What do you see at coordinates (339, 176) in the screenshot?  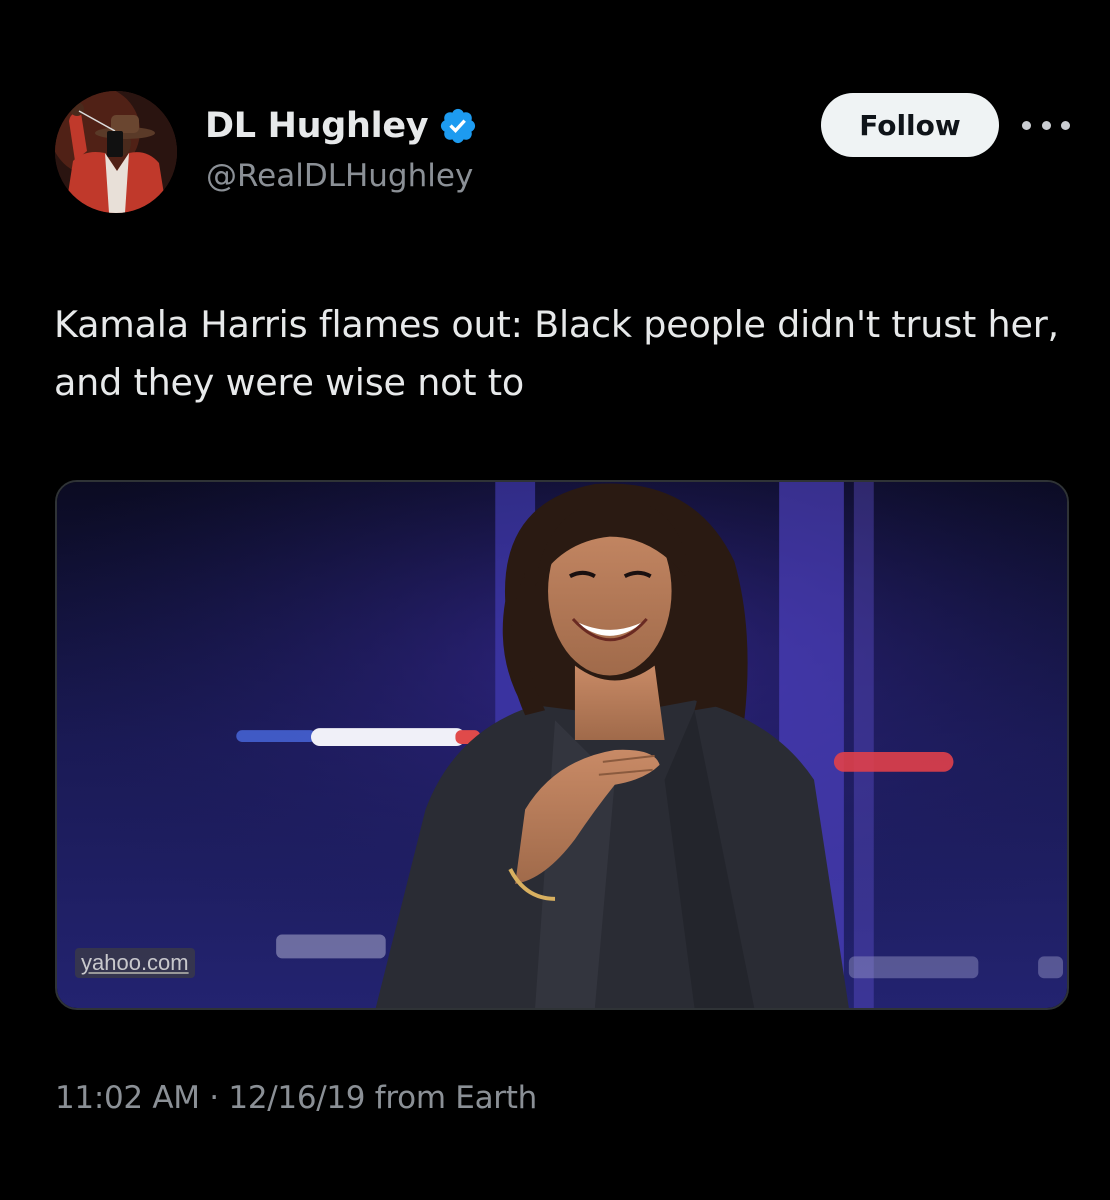 I see `user-handle: @RealDLHughley` at bounding box center [339, 176].